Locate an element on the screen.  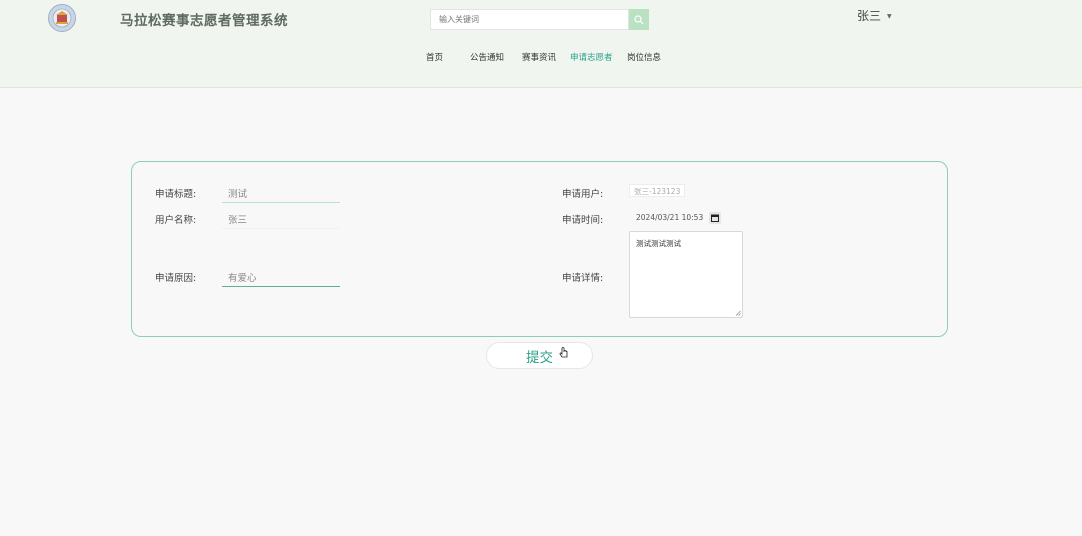
user-menu: 张三 ▼ is located at coordinates (874, 15).